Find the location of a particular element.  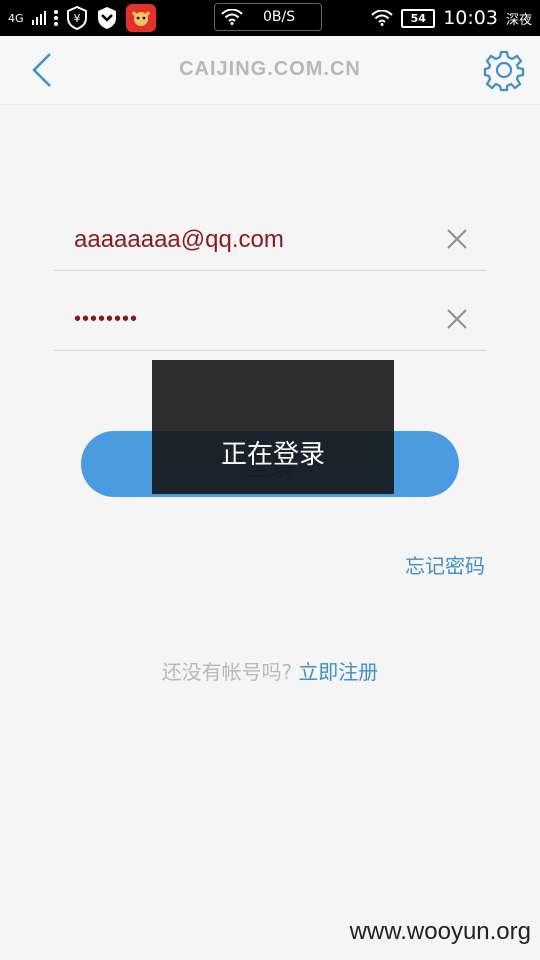

register-row: 还没有帐号吗? 立即注册 is located at coordinates (270, 670).